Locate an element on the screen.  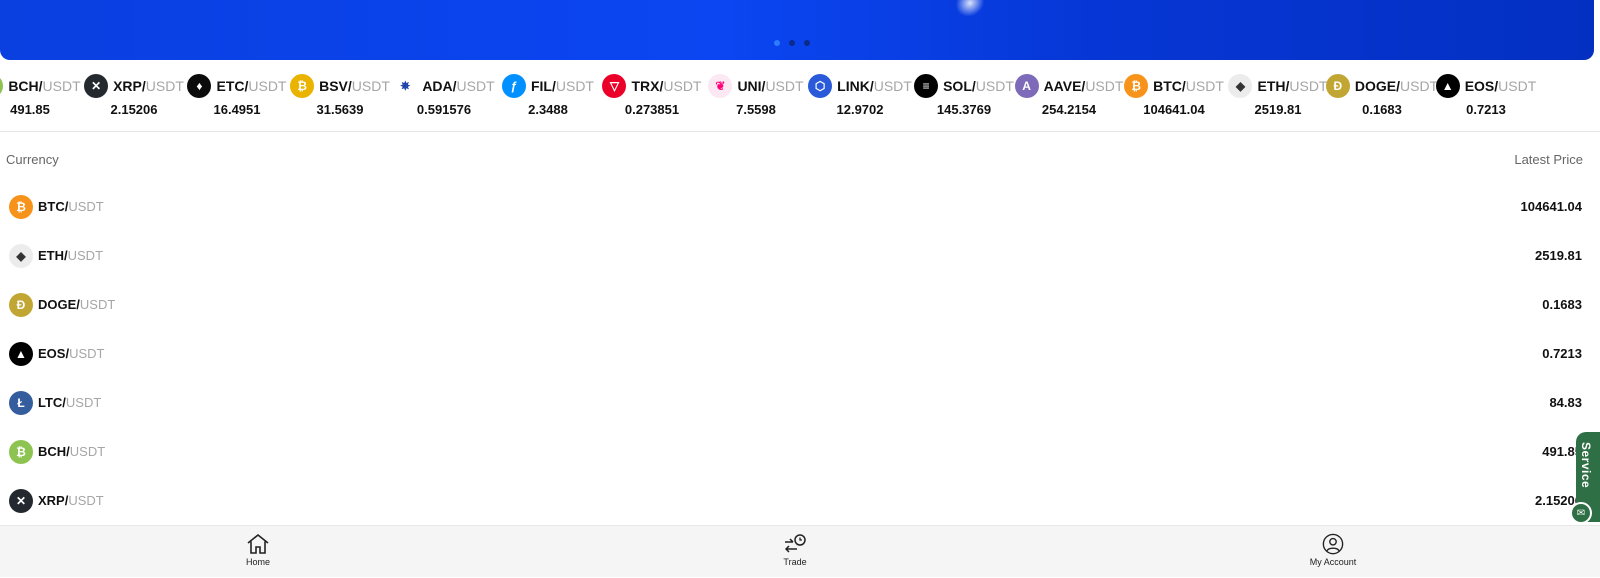
home-icon is located at coordinates (258, 543).